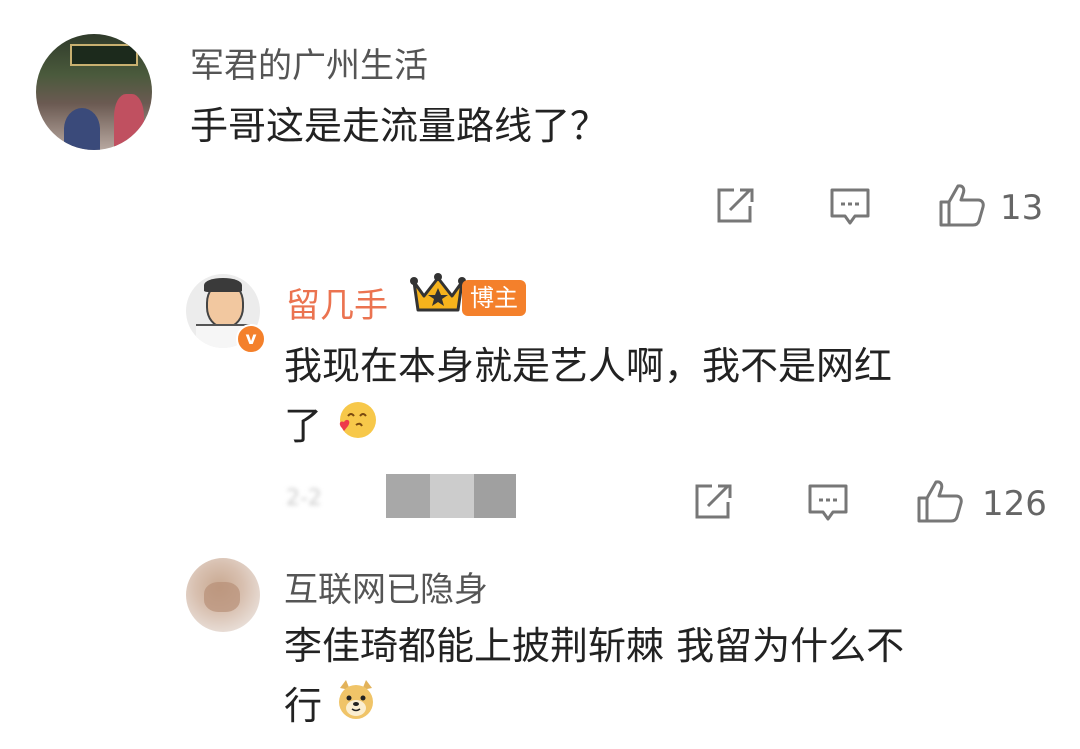 This screenshot has width=1080, height=749. What do you see at coordinates (588, 366) in the screenshot?
I see `comment-text: 我现在本身就是艺人啊，我不是网红` at bounding box center [588, 366].